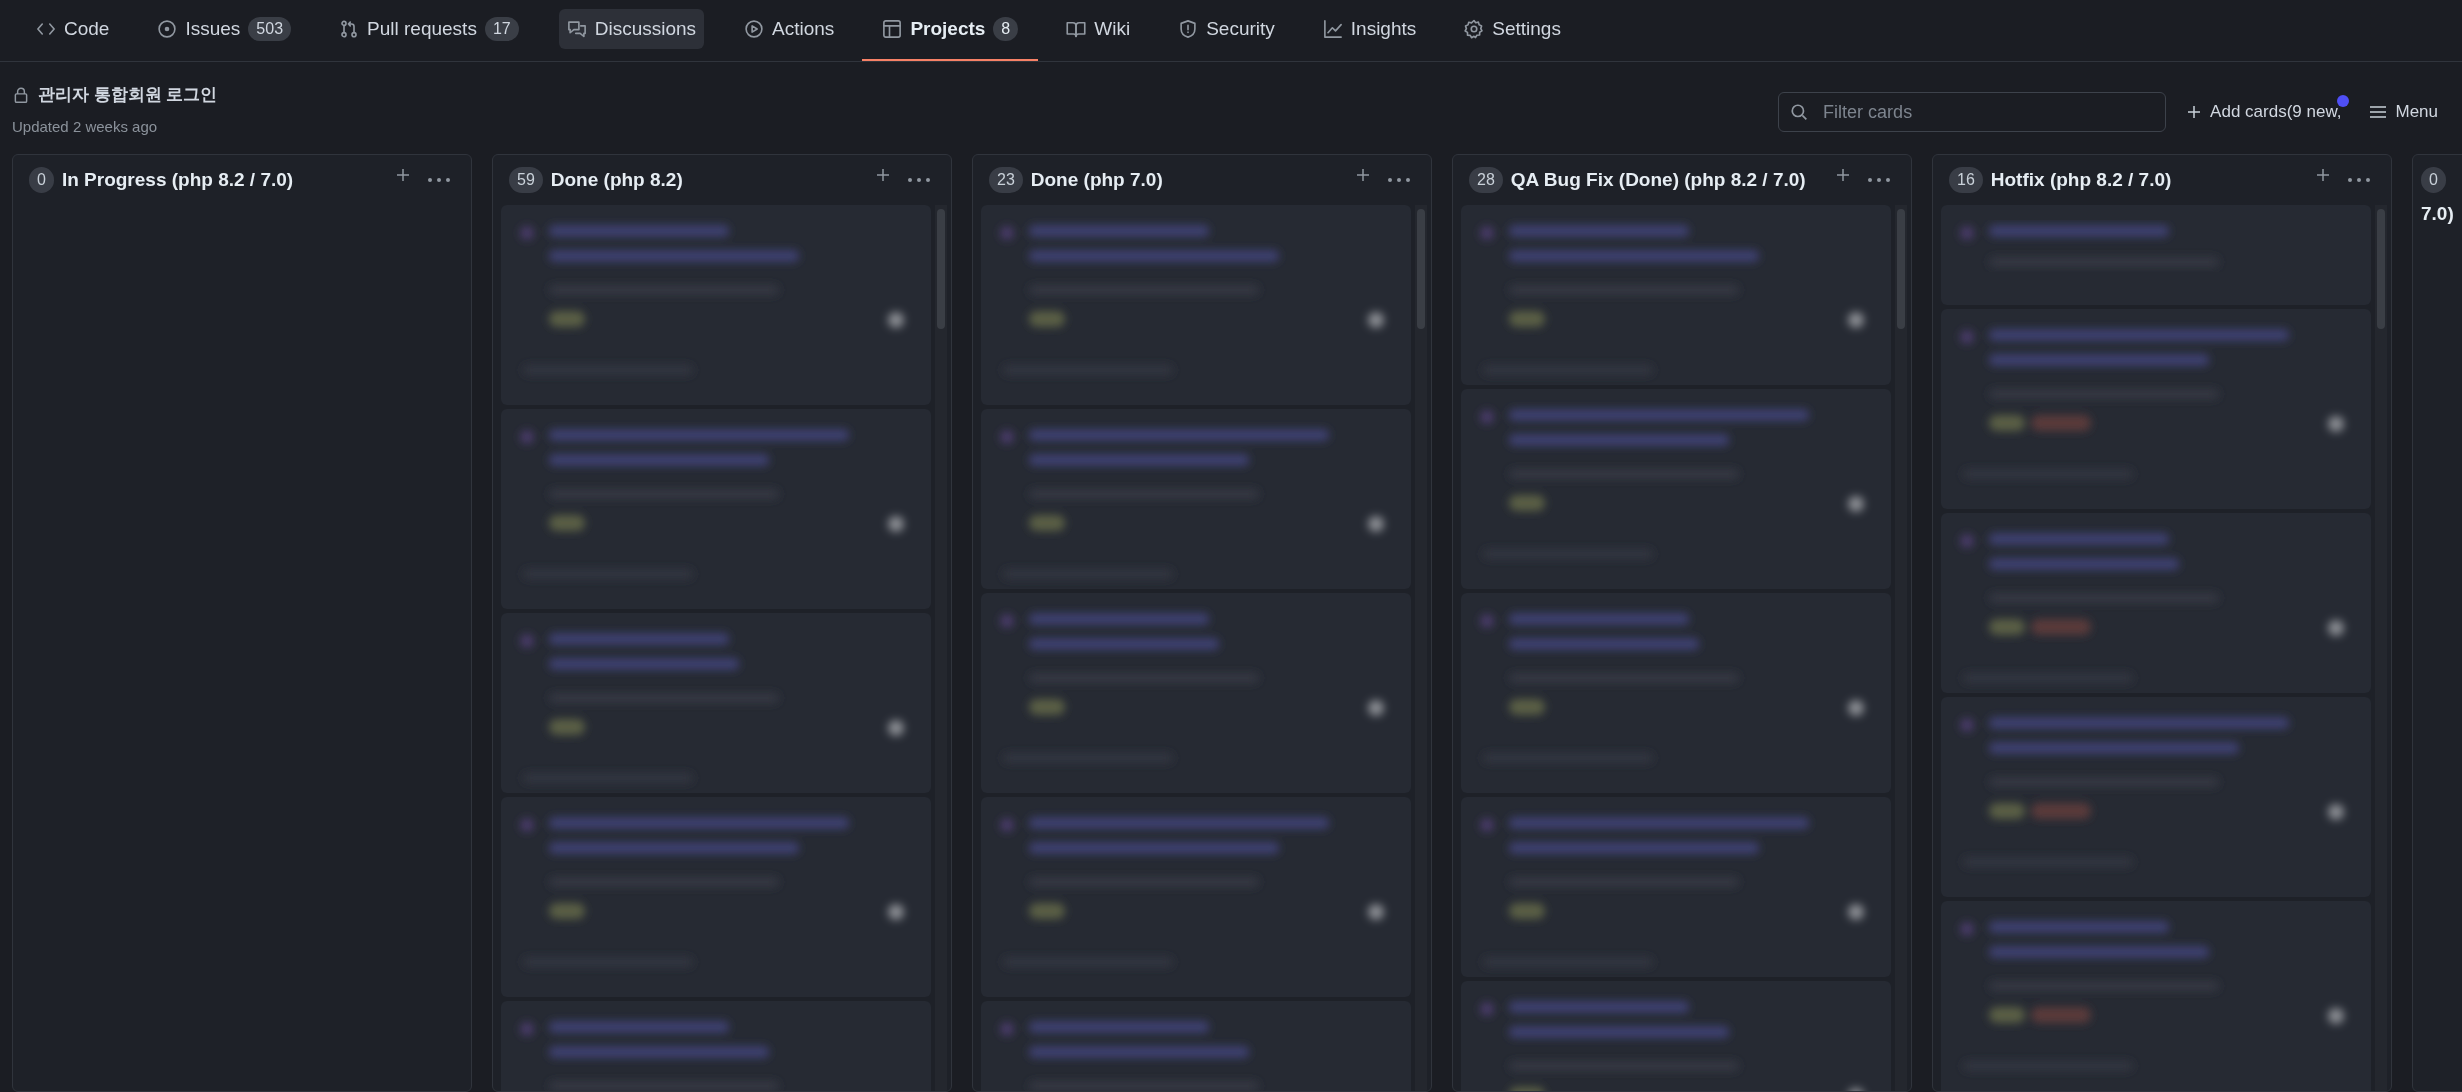  What do you see at coordinates (167, 29) in the screenshot?
I see `circle-dot-icon` at bounding box center [167, 29].